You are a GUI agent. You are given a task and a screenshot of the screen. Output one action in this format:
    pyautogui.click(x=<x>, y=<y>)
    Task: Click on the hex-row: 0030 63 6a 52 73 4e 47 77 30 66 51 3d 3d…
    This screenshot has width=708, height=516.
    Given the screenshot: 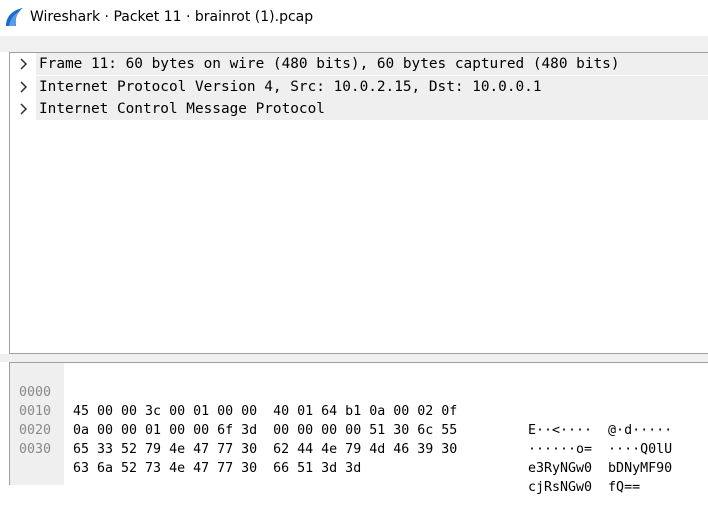 What is the action you would take?
    pyautogui.click(x=359, y=458)
    